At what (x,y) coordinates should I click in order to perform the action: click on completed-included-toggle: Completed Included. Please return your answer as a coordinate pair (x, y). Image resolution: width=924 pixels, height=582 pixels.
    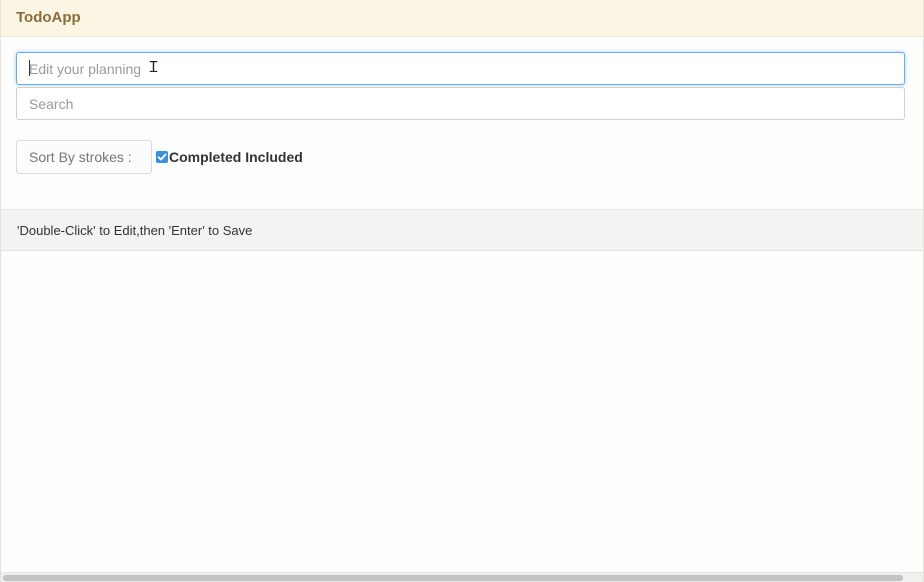
    Looking at the image, I should click on (229, 157).